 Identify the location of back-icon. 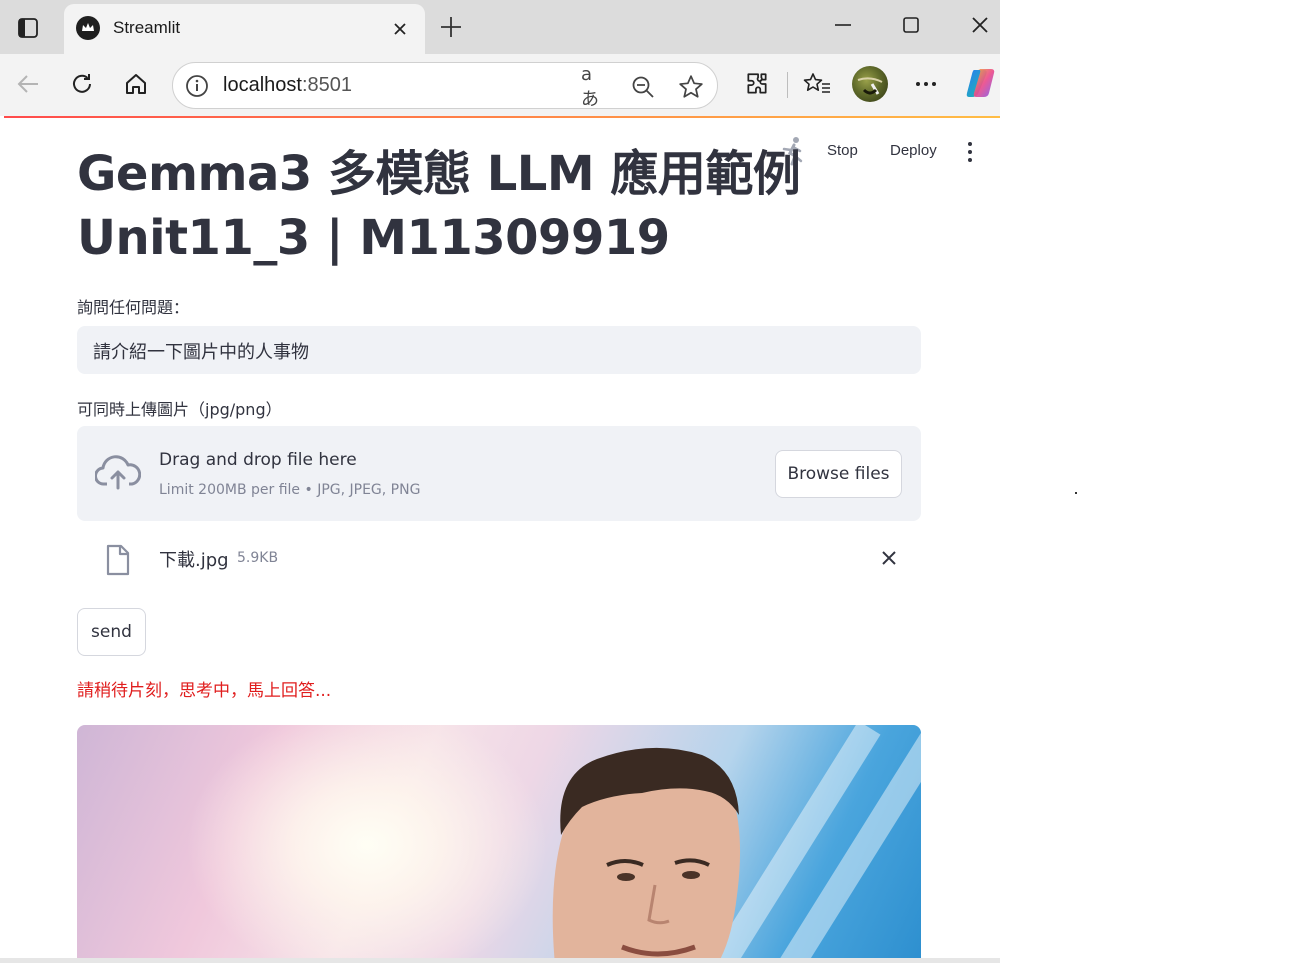
(28, 84).